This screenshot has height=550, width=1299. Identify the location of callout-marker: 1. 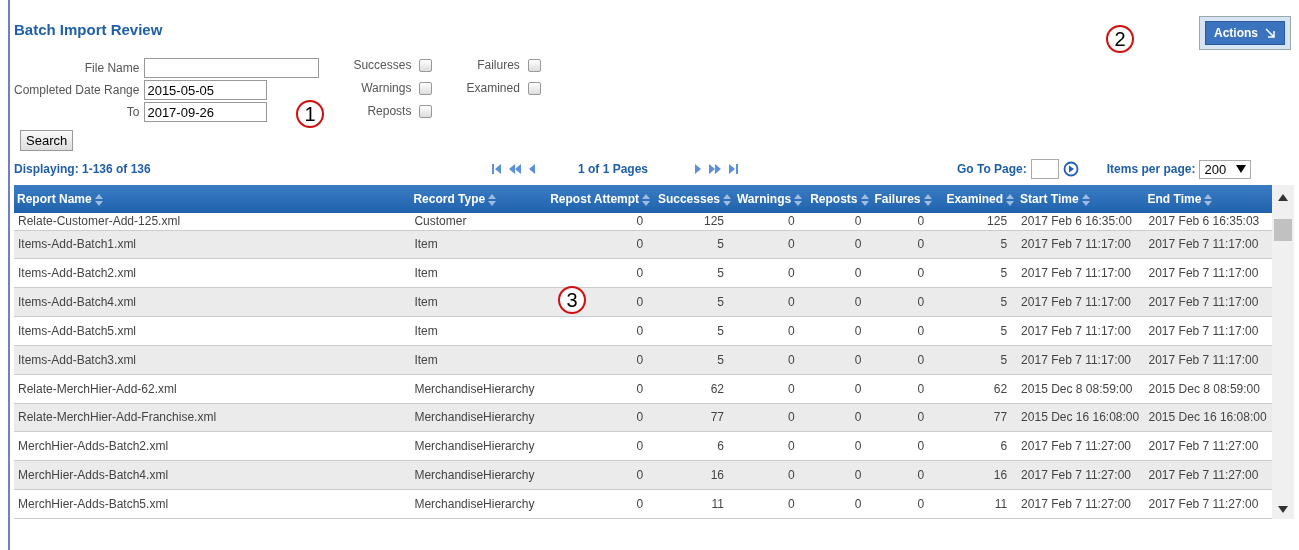
(310, 114).